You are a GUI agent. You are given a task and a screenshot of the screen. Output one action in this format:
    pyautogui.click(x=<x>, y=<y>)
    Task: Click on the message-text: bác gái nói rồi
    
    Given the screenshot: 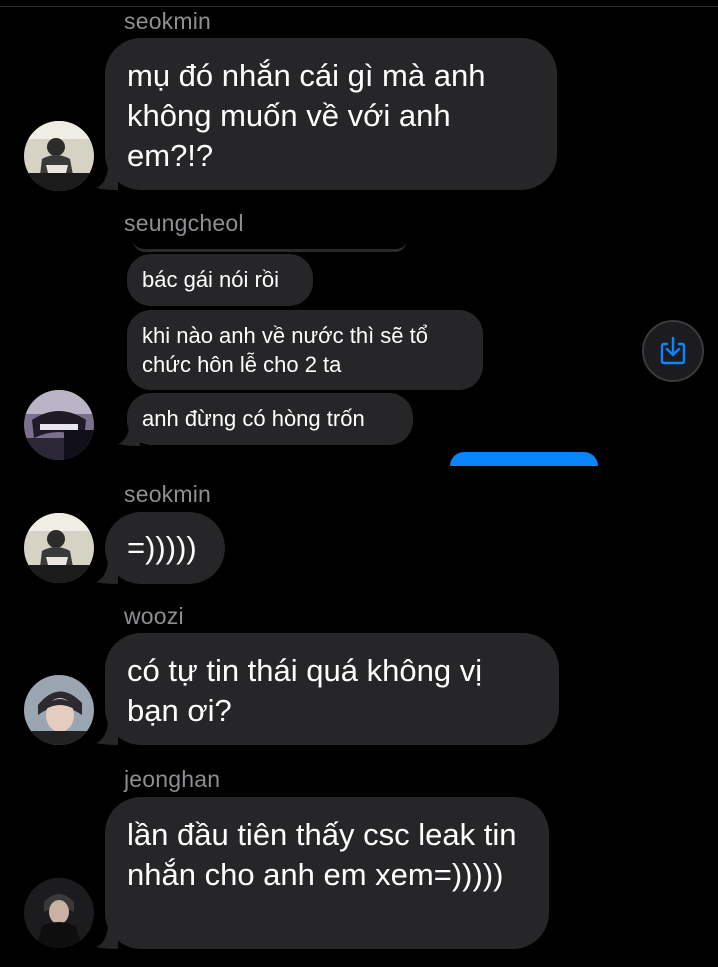 What is the action you would take?
    pyautogui.click(x=210, y=279)
    